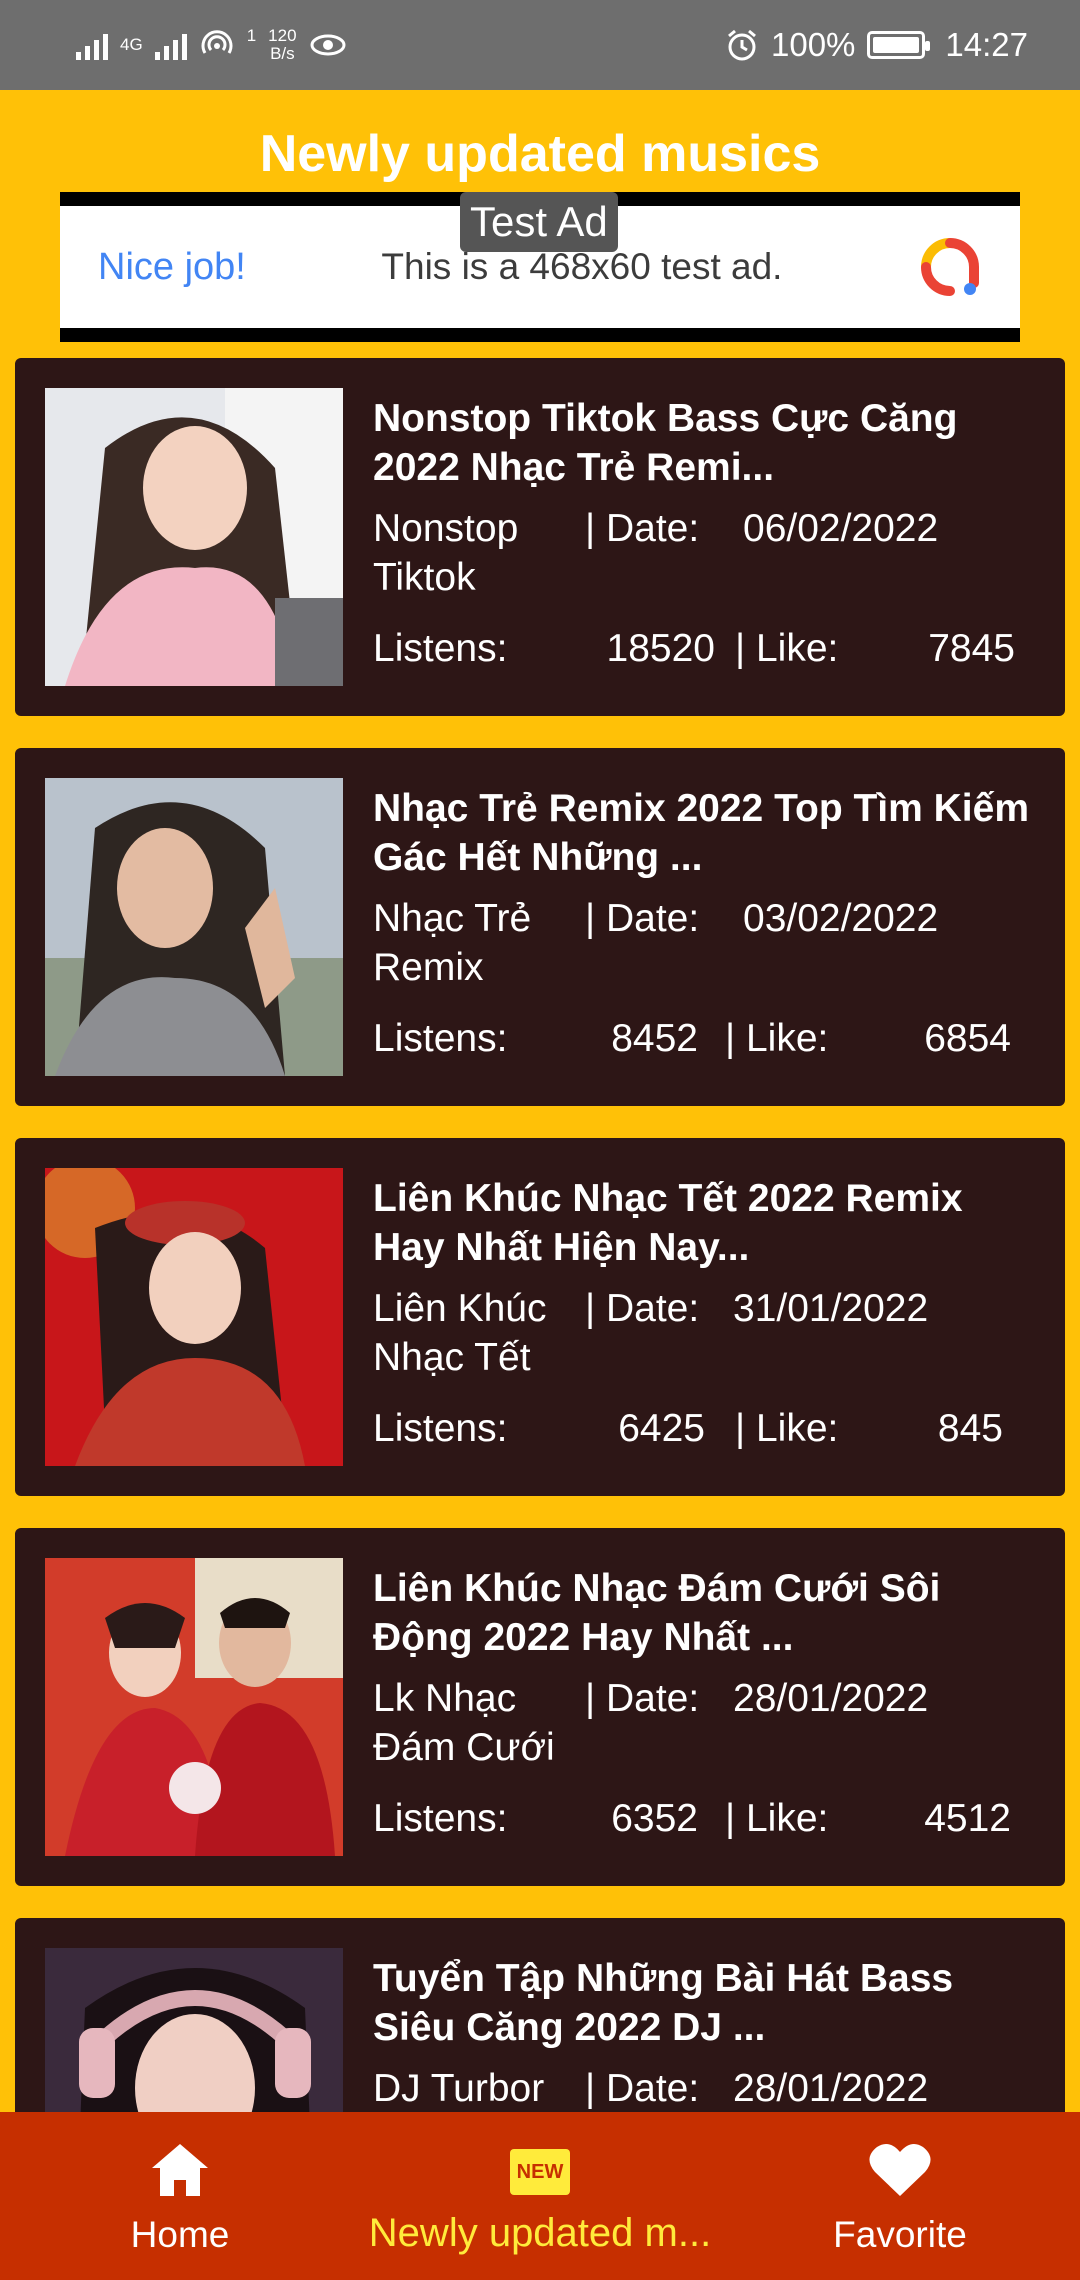  Describe the element at coordinates (92, 45) in the screenshot. I see `signal-icon` at that location.